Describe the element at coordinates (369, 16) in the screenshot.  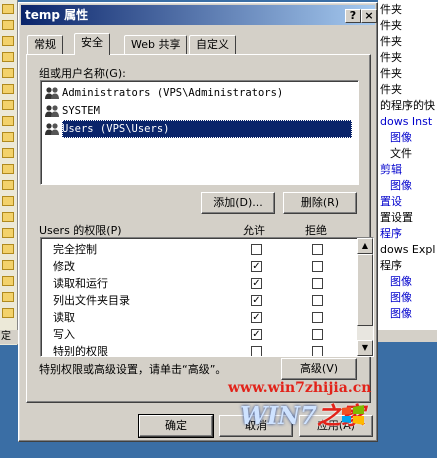
I see `close-button: ×` at that location.